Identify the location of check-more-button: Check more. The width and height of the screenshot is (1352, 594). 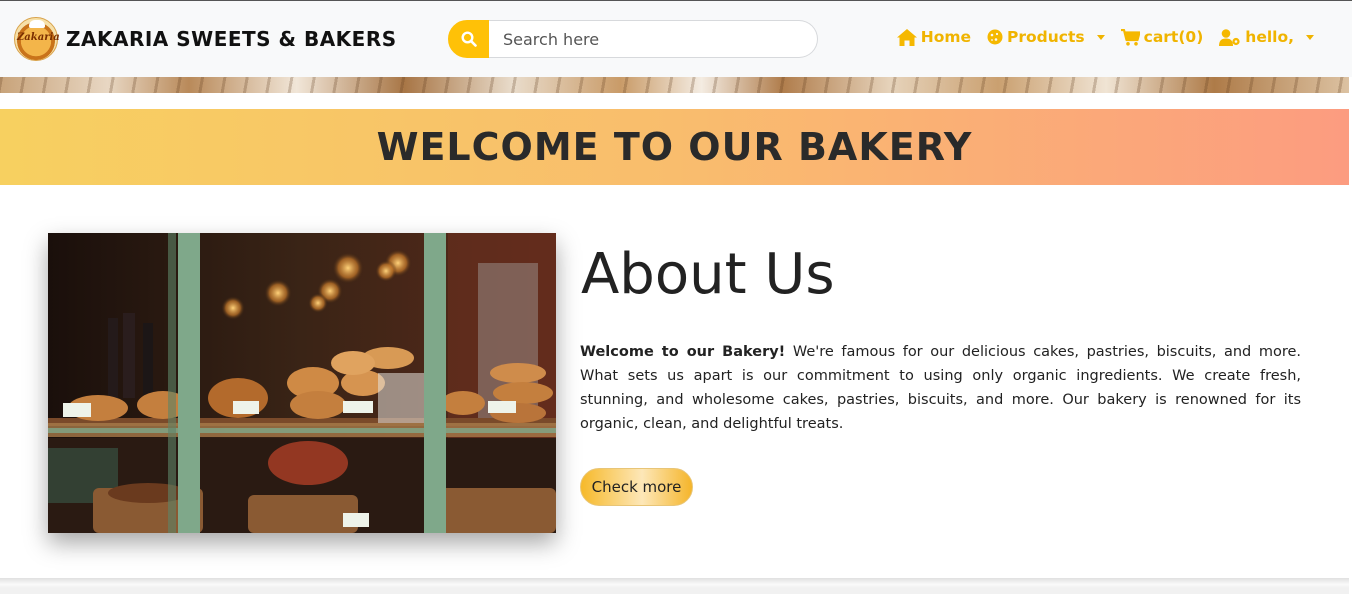
(636, 487).